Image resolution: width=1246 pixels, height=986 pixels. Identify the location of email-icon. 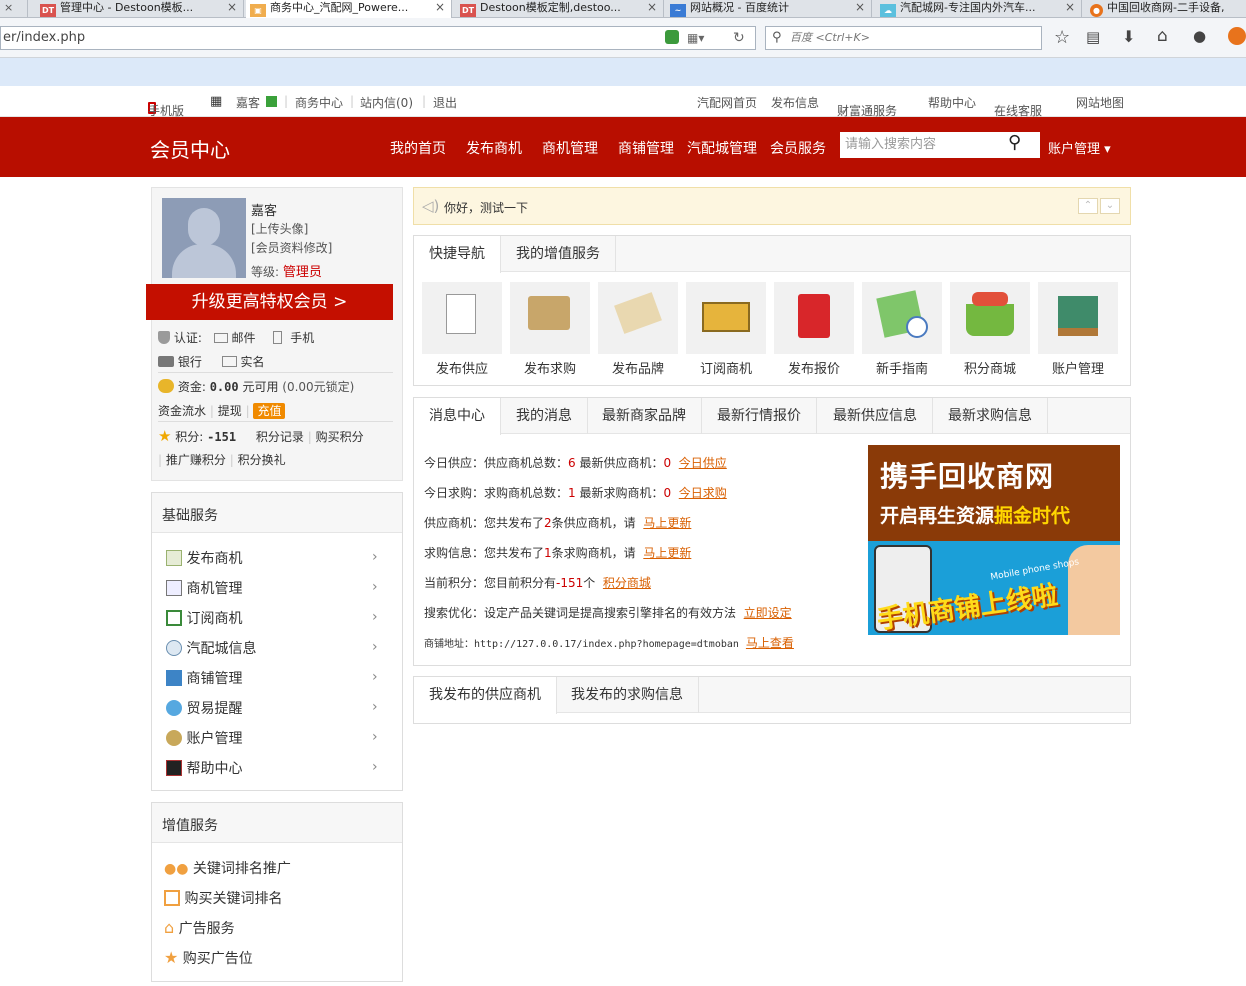
(220, 338).